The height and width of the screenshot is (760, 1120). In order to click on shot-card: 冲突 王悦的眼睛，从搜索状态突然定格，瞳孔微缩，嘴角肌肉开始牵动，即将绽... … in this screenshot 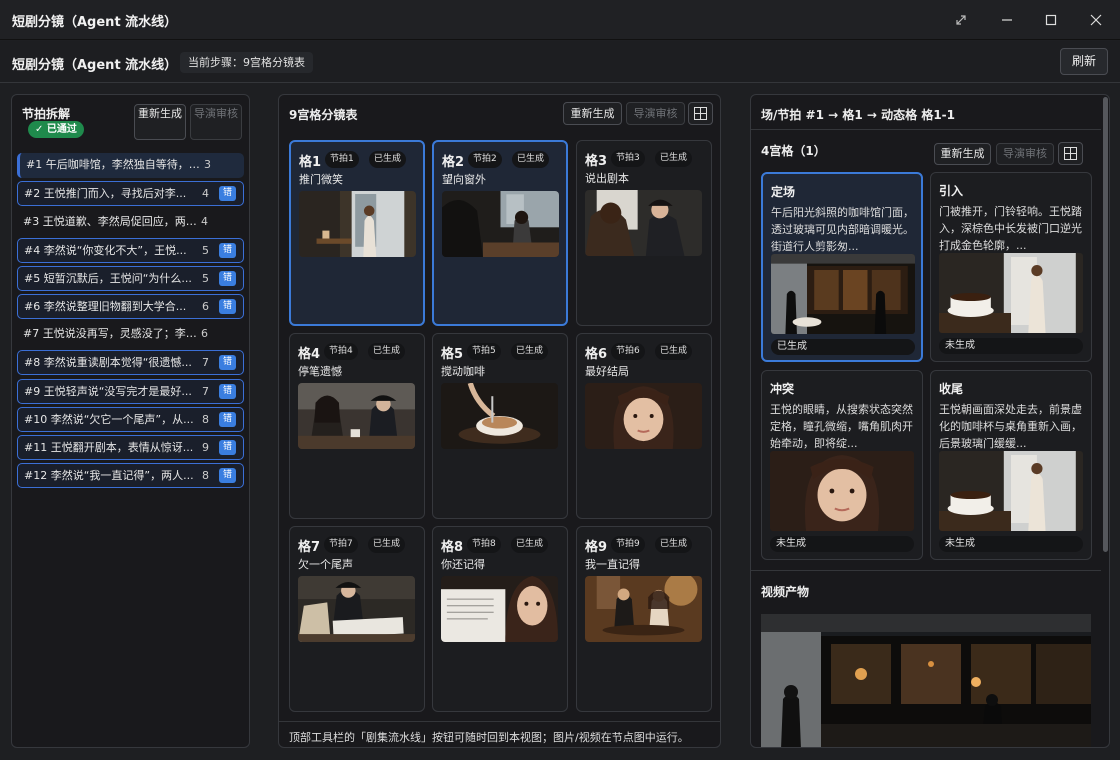, I will do `click(842, 465)`.